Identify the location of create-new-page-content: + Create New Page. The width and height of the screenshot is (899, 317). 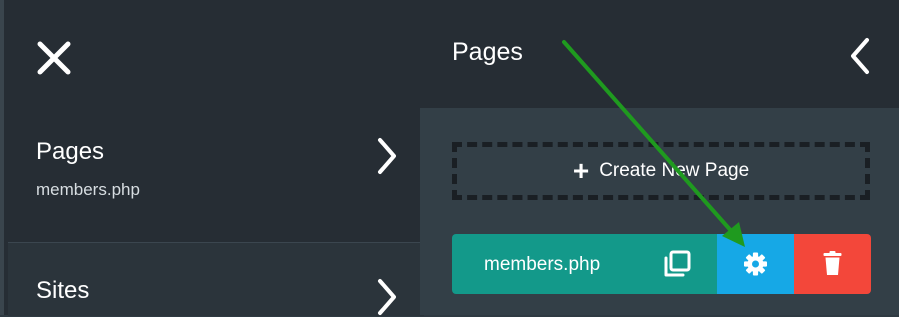
(661, 171).